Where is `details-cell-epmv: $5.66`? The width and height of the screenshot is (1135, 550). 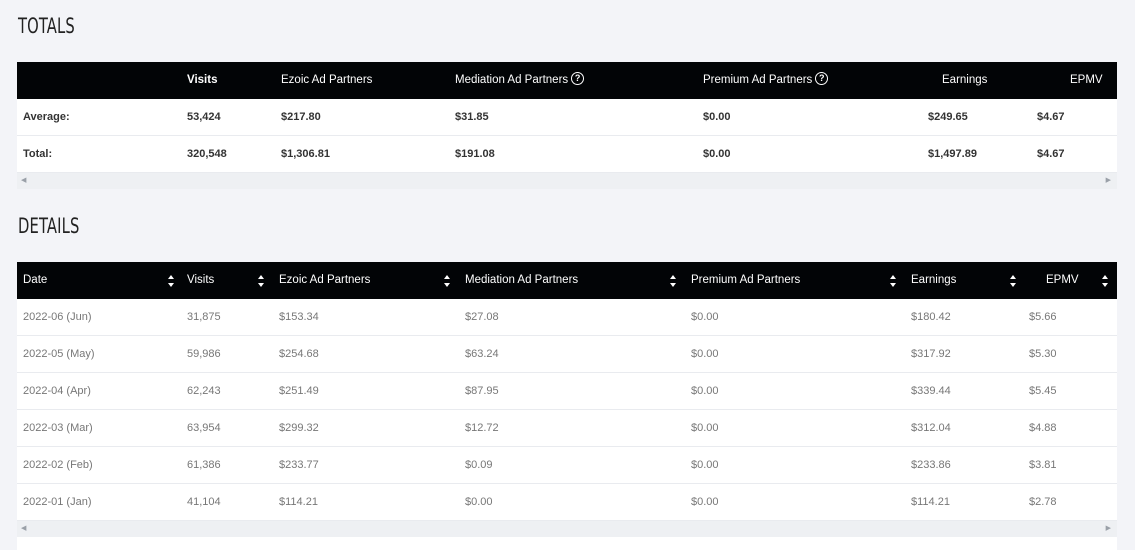 details-cell-epmv: $5.66 is located at coordinates (1043, 317).